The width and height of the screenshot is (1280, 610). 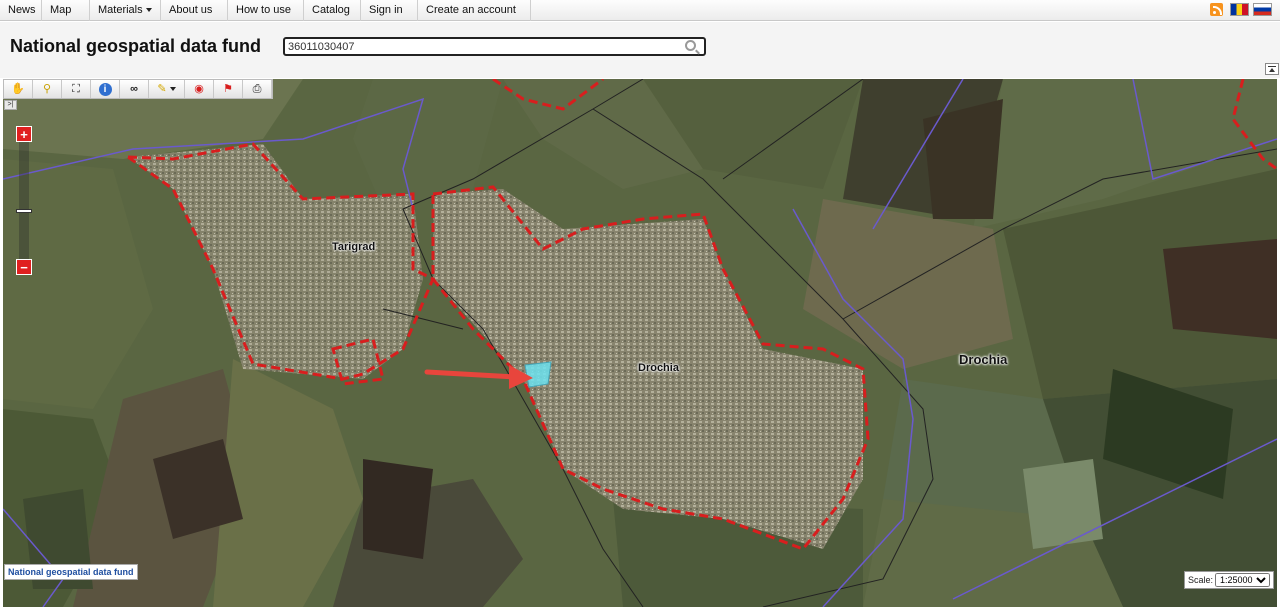 I want to click on nav-map: Map, so click(x=66, y=10).